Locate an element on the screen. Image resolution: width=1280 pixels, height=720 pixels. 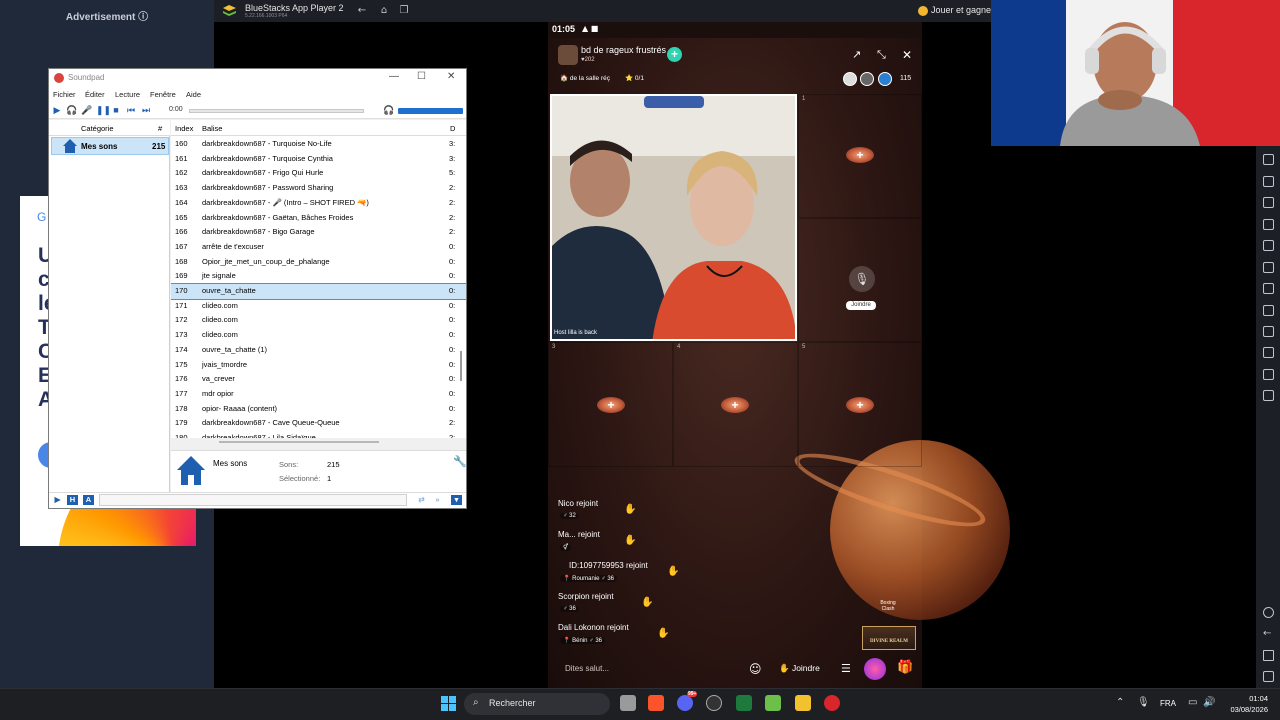
maximize-button: ☐ is located at coordinates (421, 76).